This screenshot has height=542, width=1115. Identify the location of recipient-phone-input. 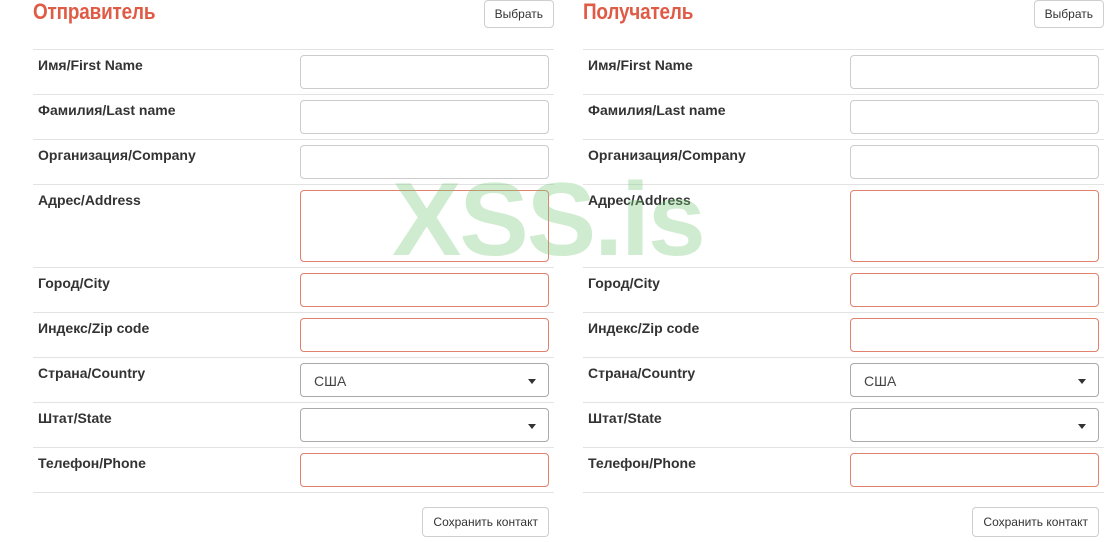
(974, 470).